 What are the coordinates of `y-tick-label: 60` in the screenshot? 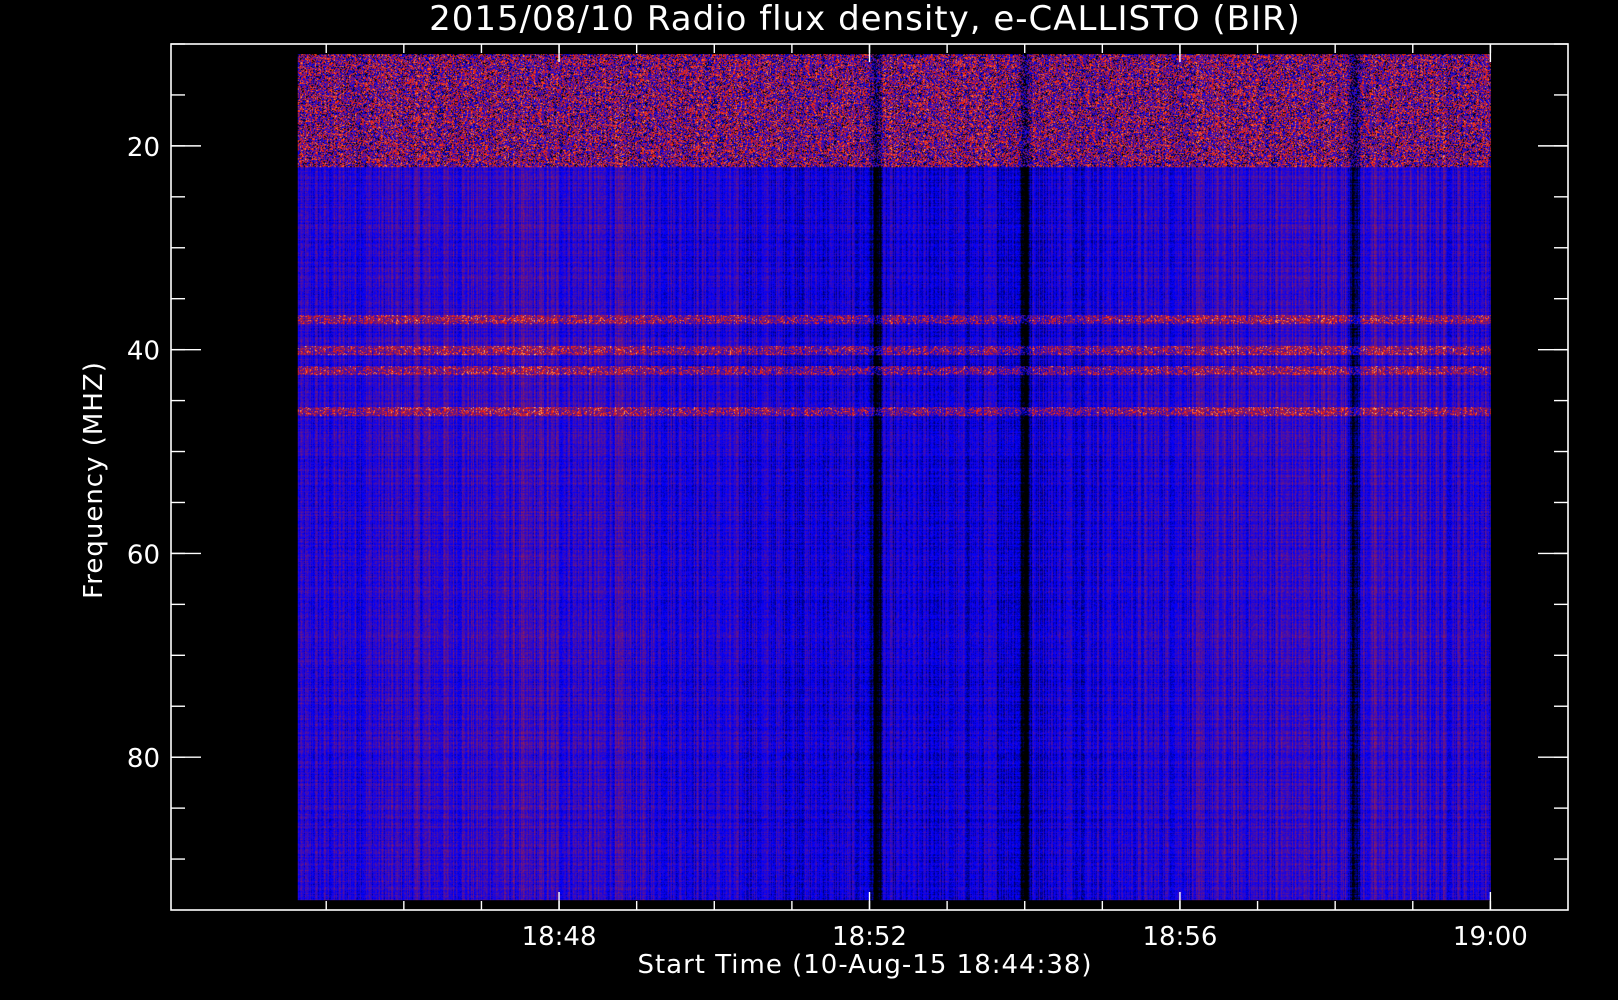 It's located at (143, 555).